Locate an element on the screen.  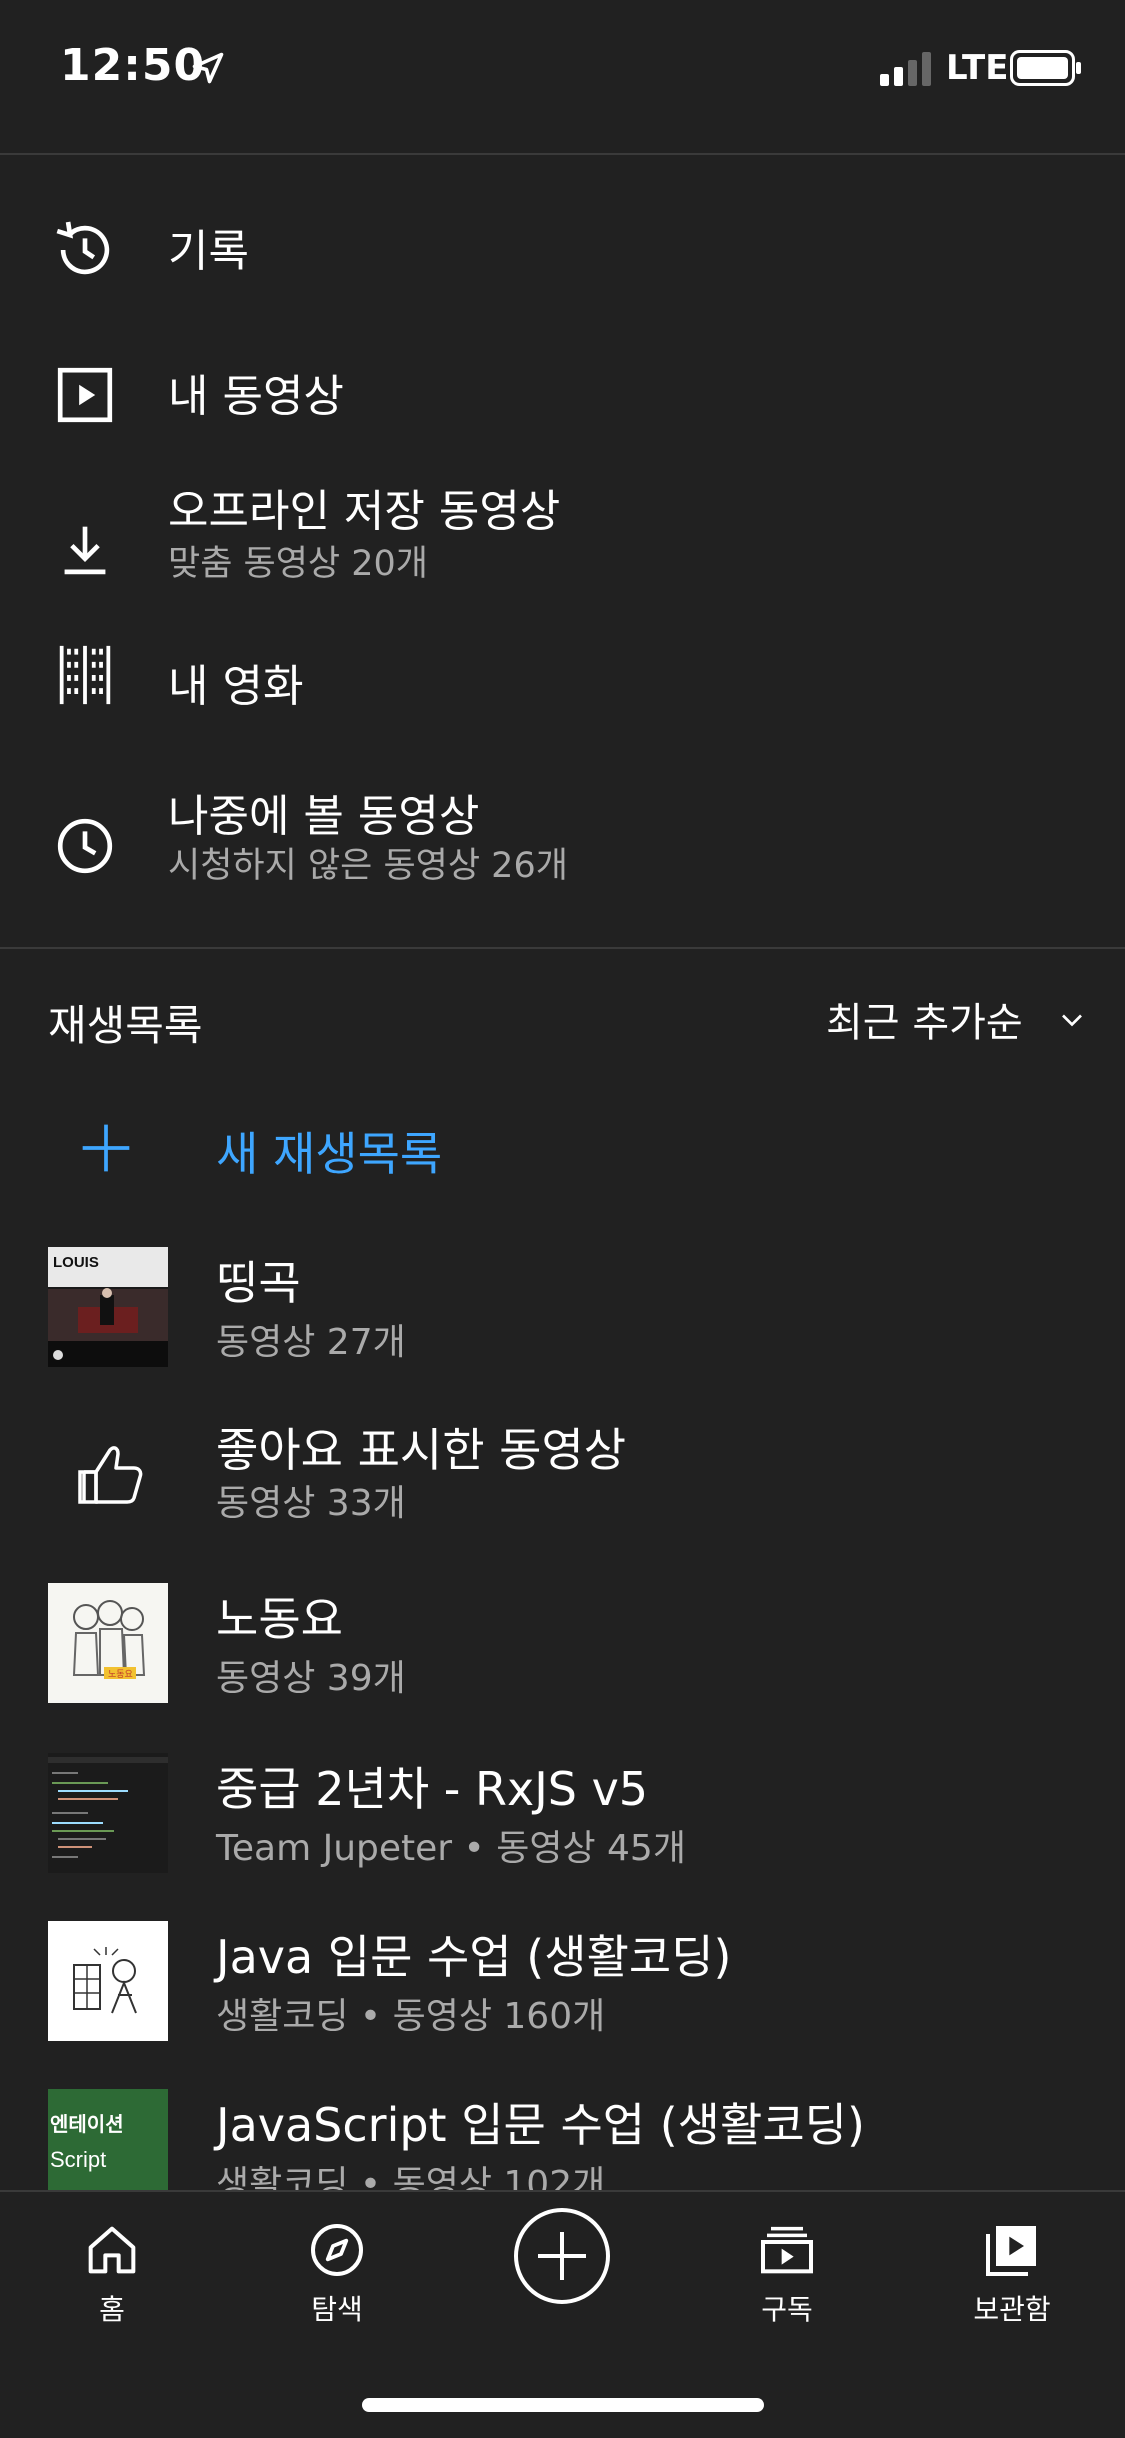
new-playlist-label: 새 재생목록 is located at coordinates (329, 1154).